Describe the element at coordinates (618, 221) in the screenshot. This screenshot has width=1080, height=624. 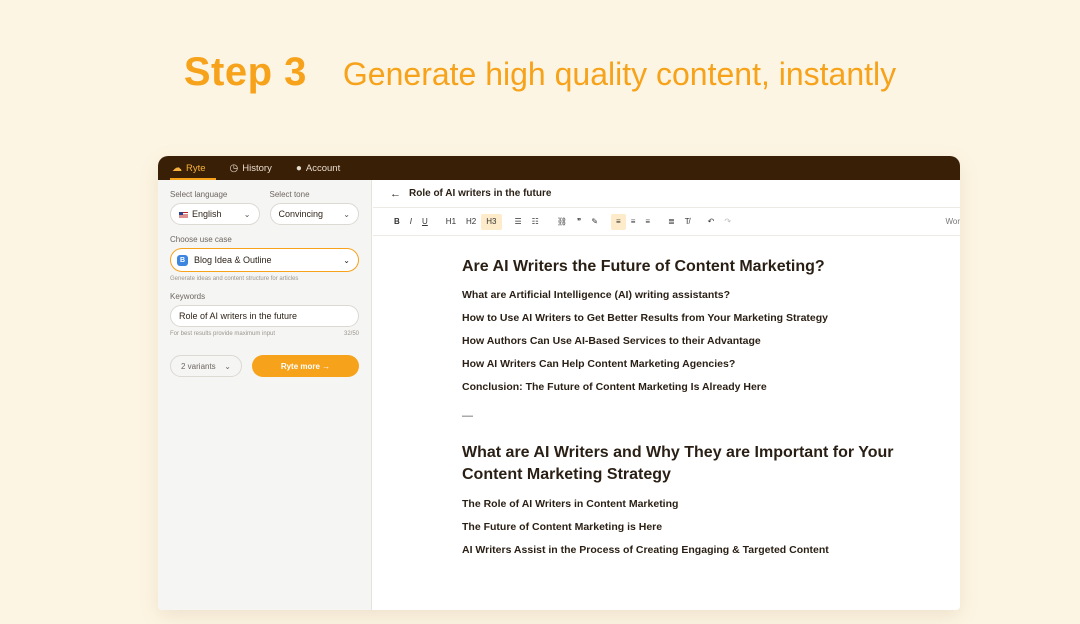
I see `align-left-icon: ≡` at that location.